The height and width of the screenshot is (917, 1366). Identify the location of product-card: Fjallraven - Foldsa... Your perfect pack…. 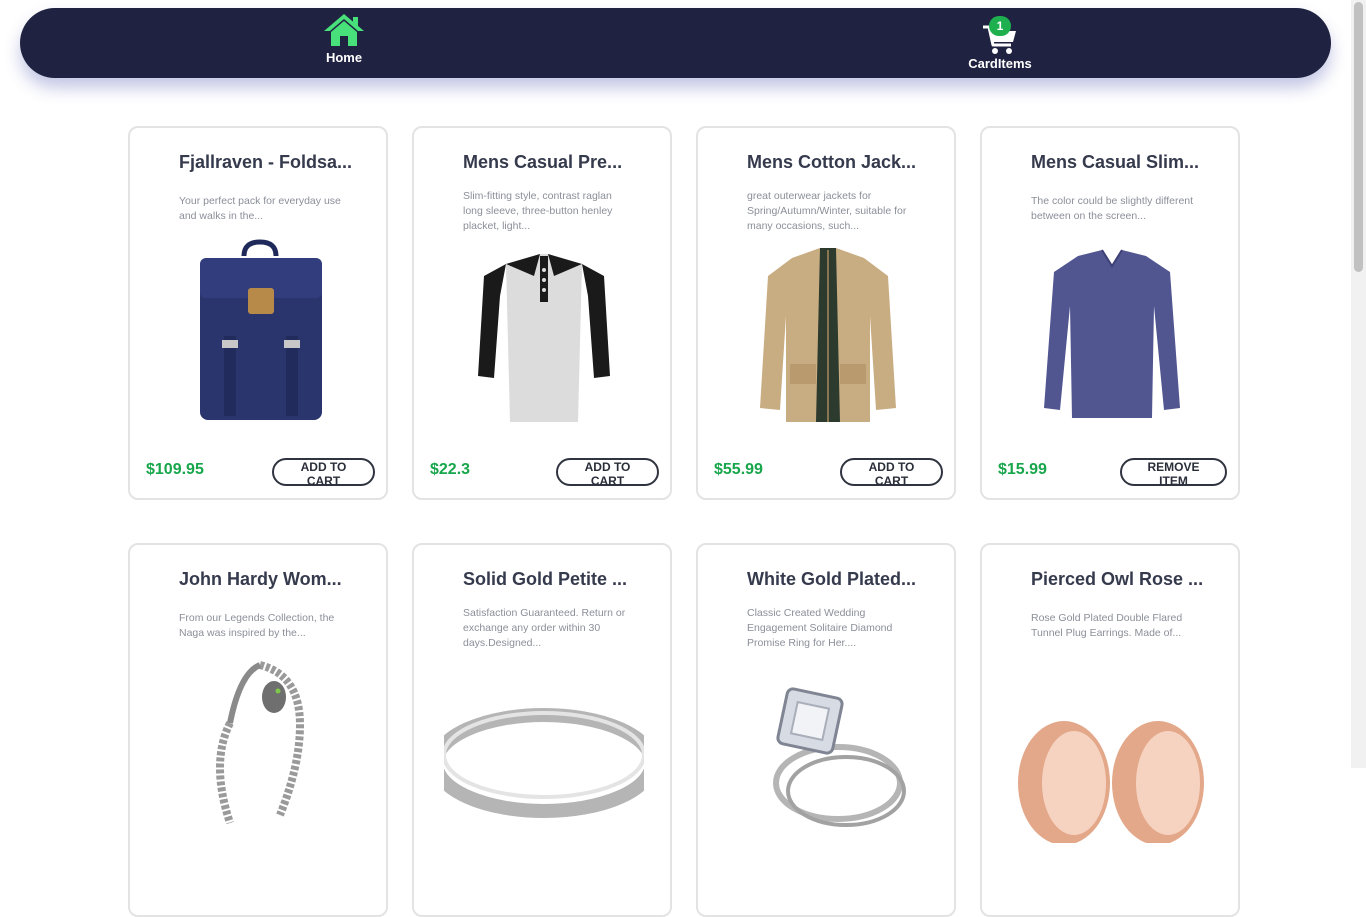
(258, 313).